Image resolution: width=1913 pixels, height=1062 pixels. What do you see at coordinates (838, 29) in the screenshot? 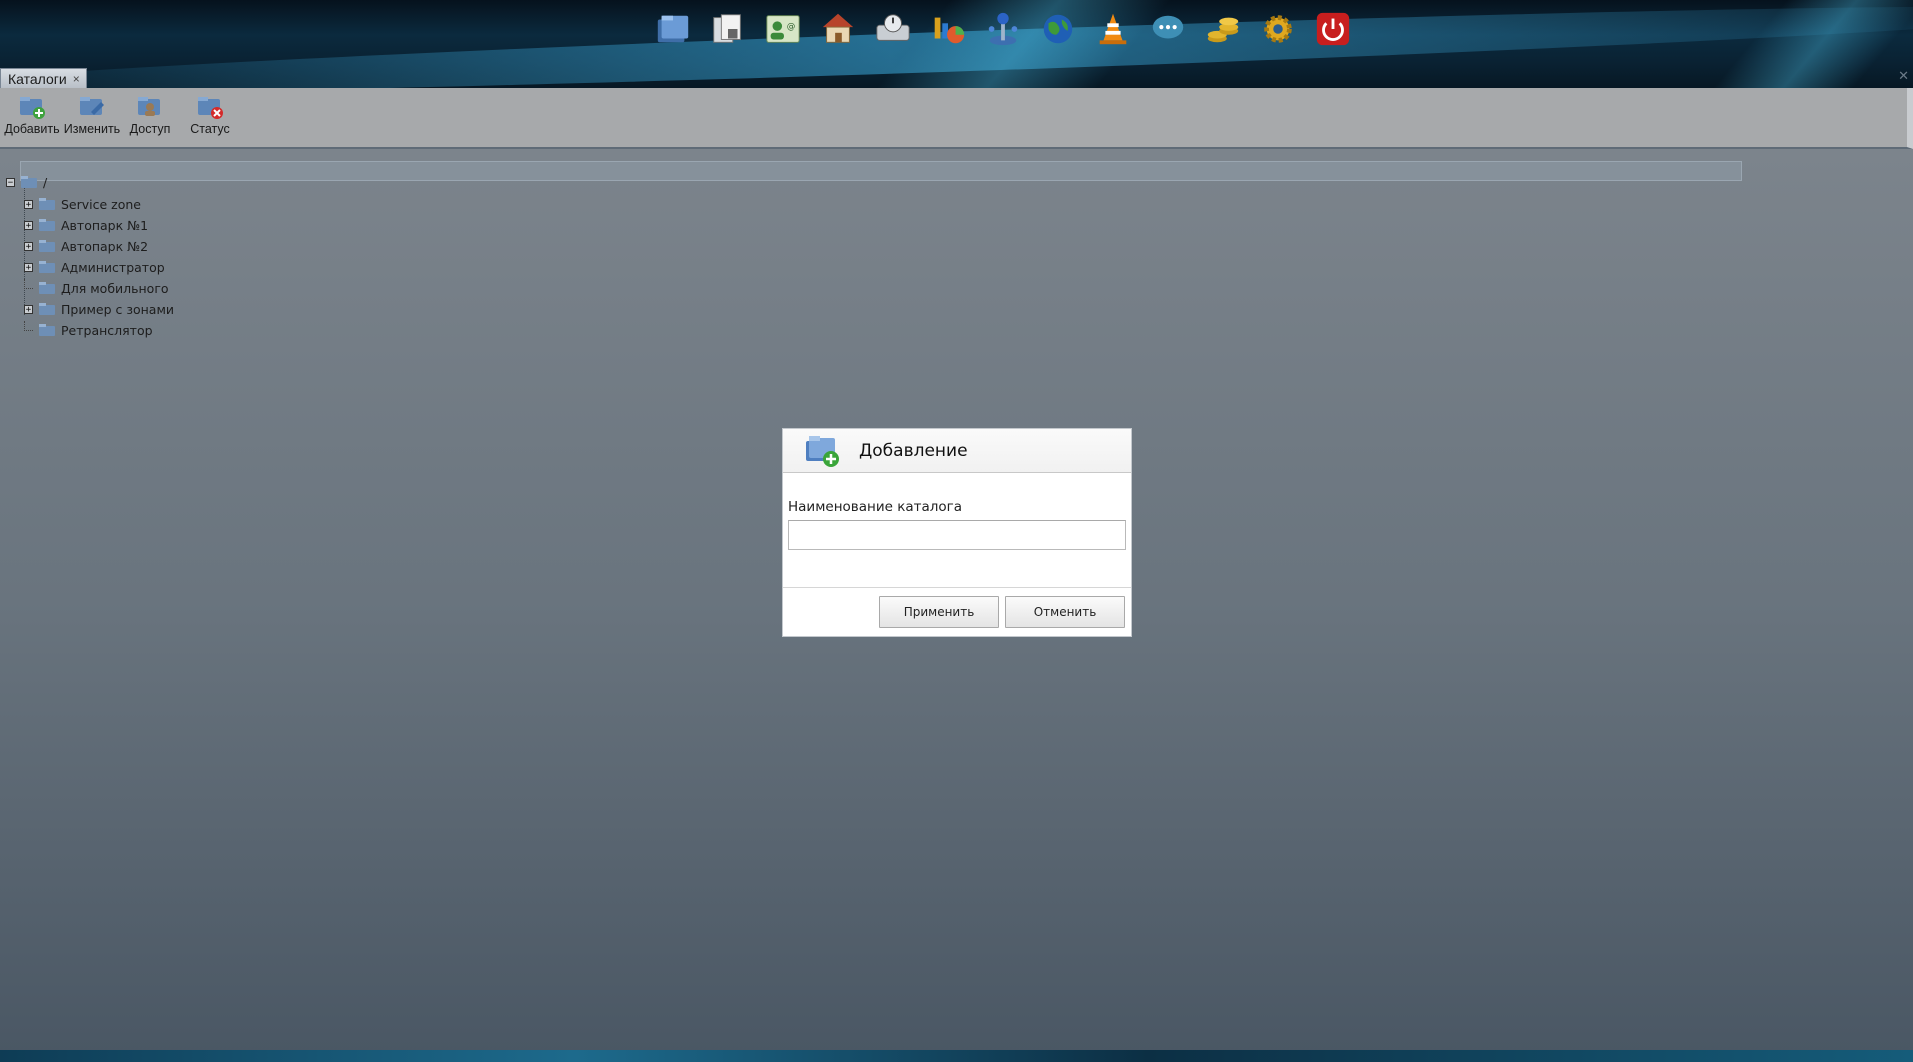
I see `house-icon` at bounding box center [838, 29].